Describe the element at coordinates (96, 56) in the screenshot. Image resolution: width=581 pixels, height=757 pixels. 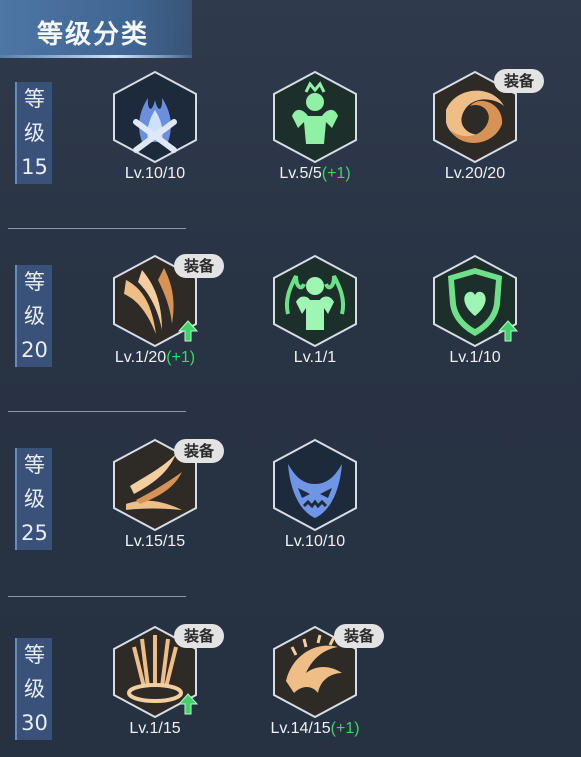
I see `header-glow` at that location.